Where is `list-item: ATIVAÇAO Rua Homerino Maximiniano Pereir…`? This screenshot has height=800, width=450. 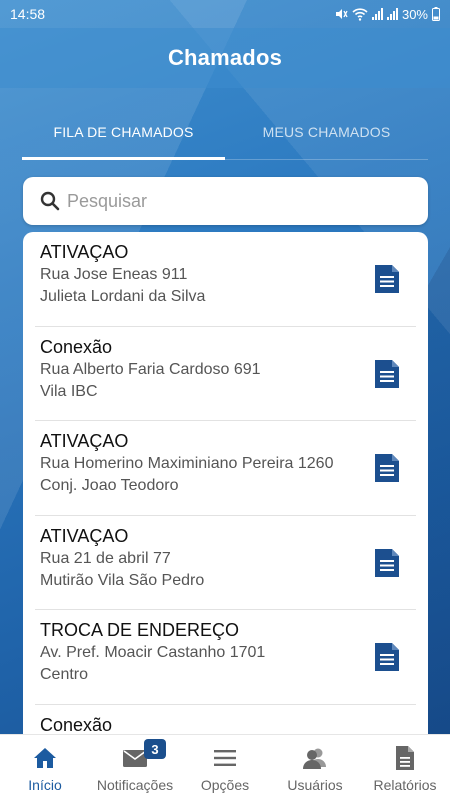 list-item: ATIVAÇAO Rua Homerino Maximiniano Pereir… is located at coordinates (225, 468).